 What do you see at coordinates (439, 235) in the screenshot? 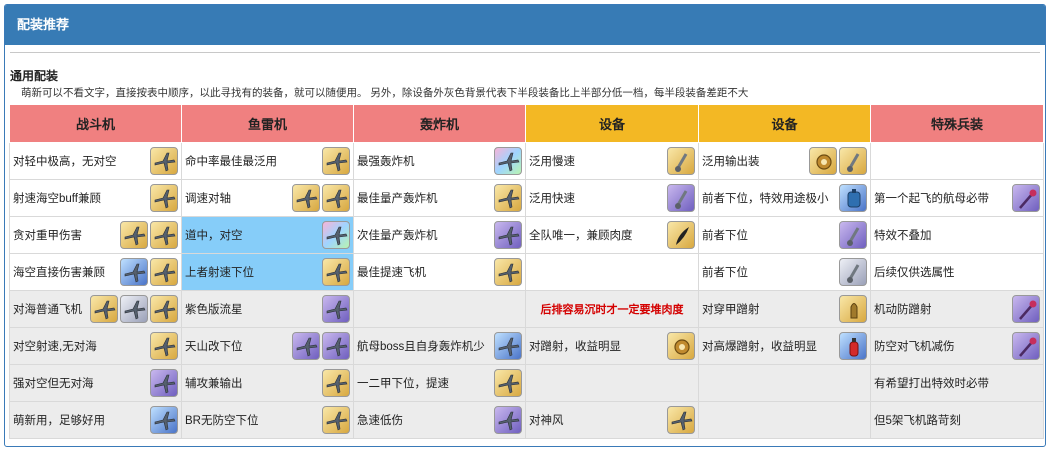
I see `table-cell: 次佳量产轰炸机` at bounding box center [439, 235].